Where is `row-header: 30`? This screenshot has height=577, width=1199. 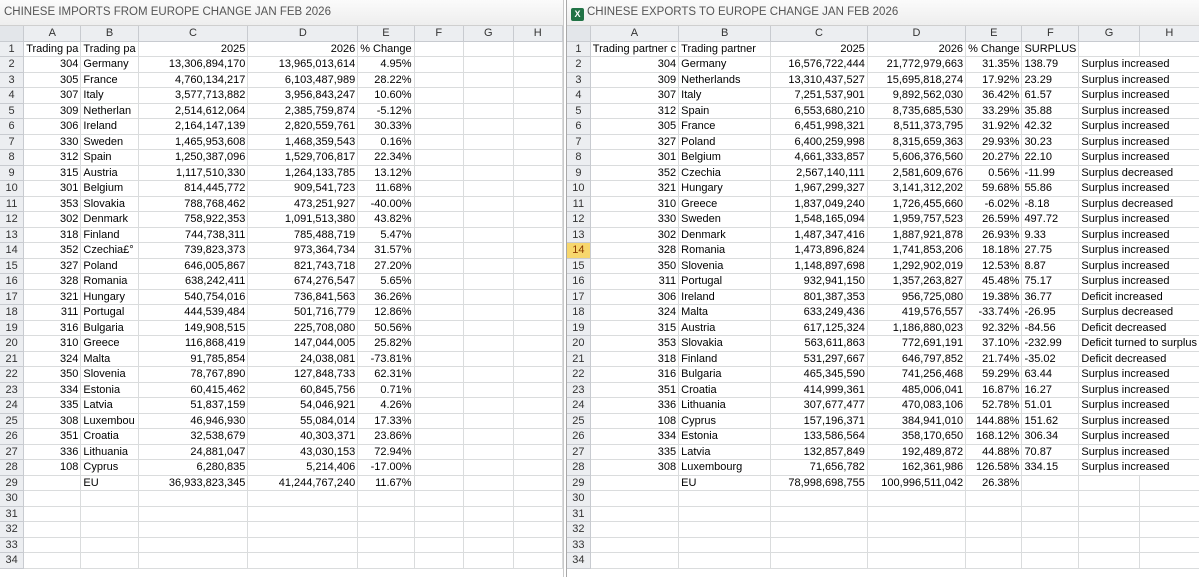
row-header: 30 is located at coordinates (579, 498).